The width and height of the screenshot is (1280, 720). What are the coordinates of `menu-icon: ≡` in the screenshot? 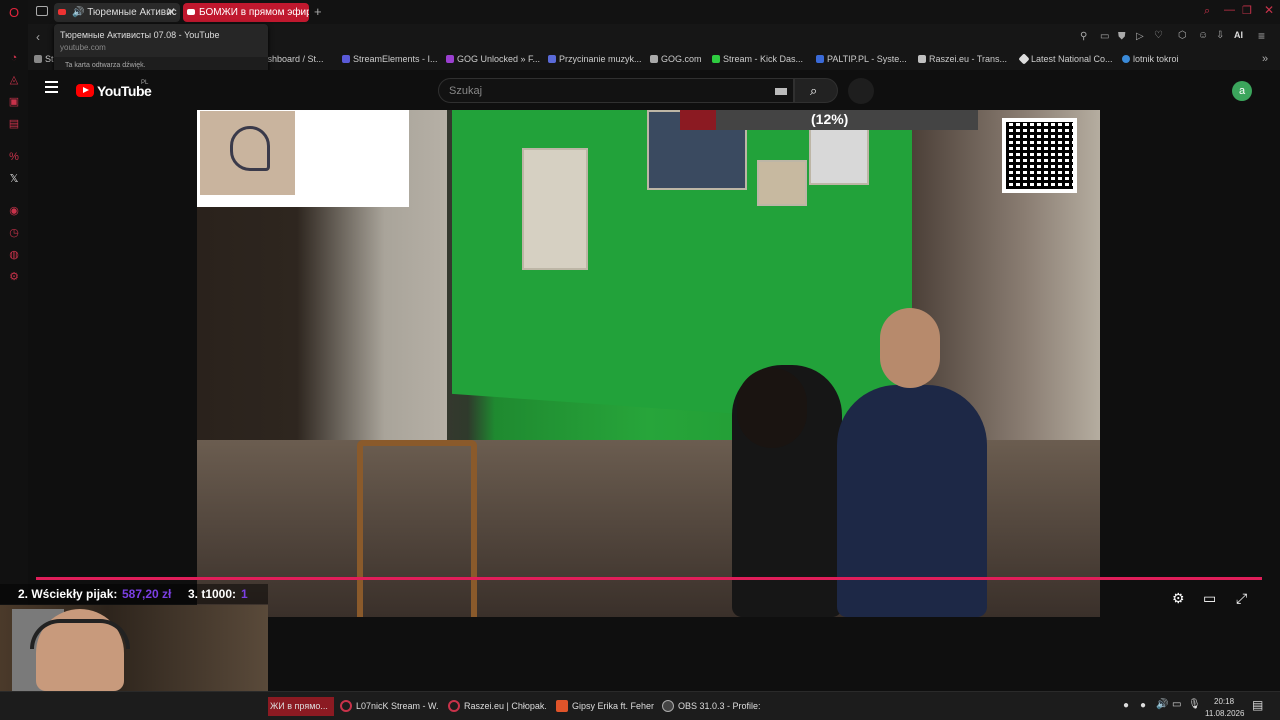 It's located at (1261, 36).